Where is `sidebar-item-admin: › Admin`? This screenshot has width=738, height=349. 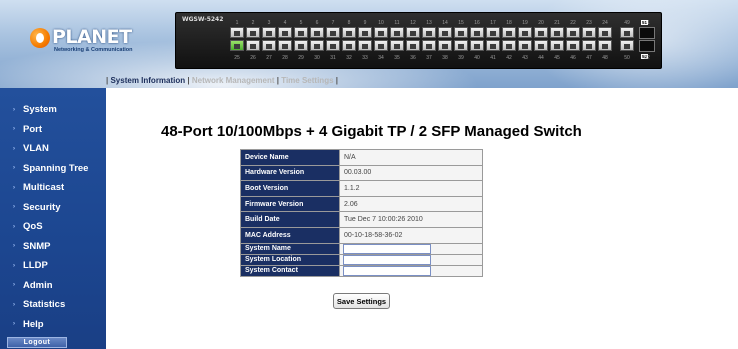 sidebar-item-admin: › Admin is located at coordinates (53, 286).